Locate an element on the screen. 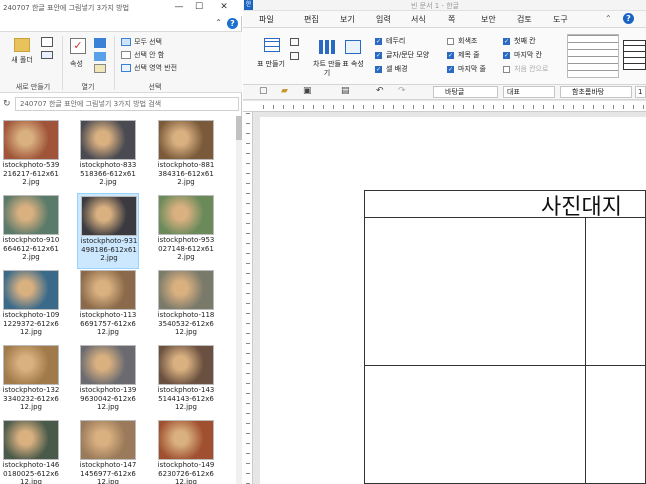  scrollbar is located at coordinates (239, 300).